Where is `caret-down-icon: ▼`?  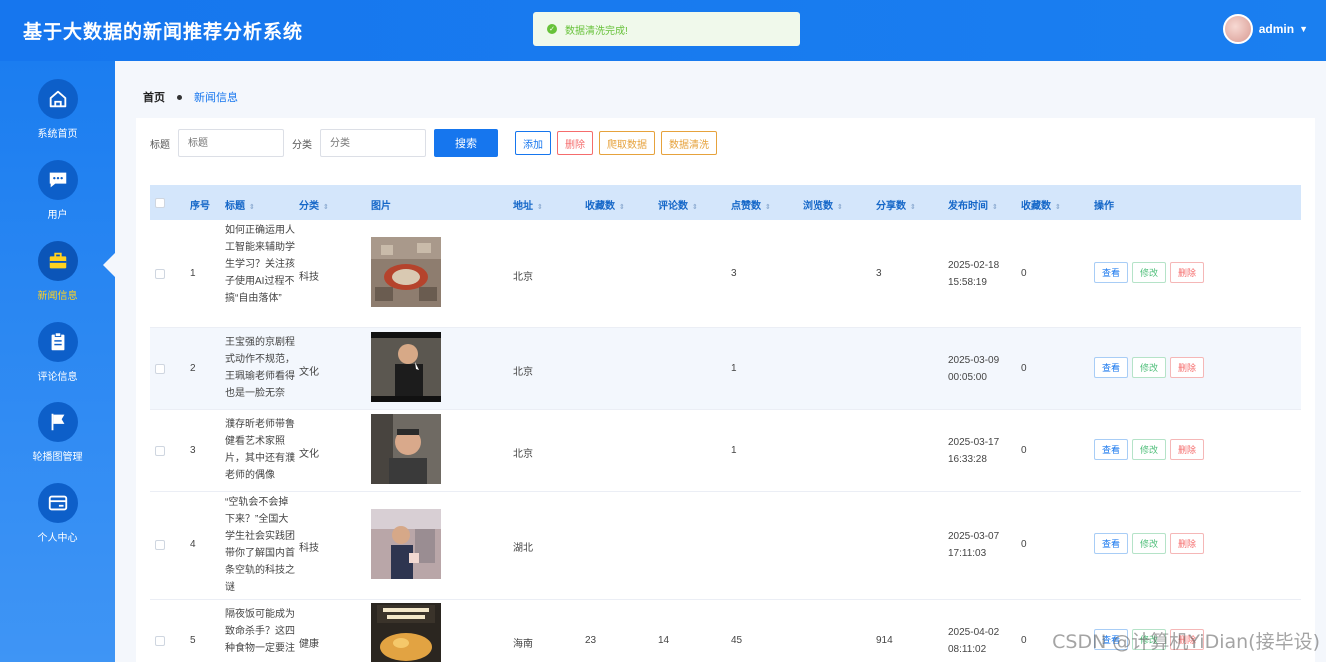
caret-down-icon: ▼ is located at coordinates (1303, 29).